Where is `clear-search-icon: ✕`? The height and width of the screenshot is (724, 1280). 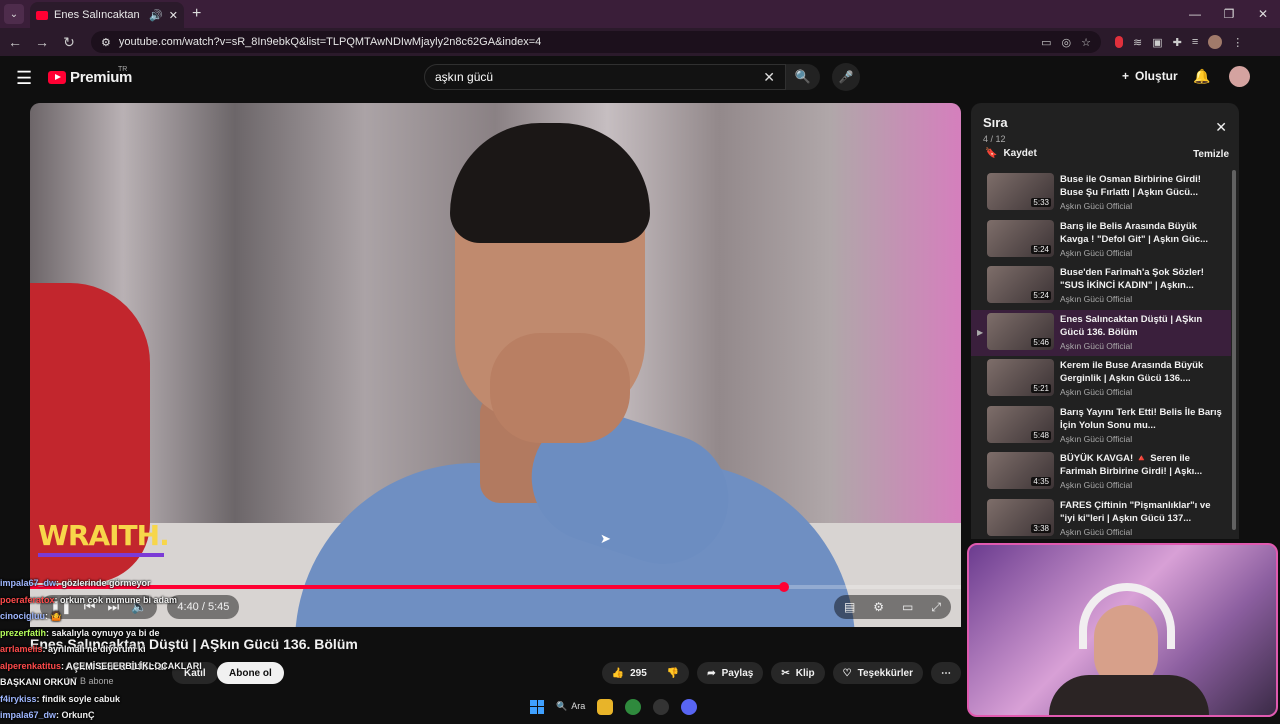 clear-search-icon: ✕ is located at coordinates (769, 77).